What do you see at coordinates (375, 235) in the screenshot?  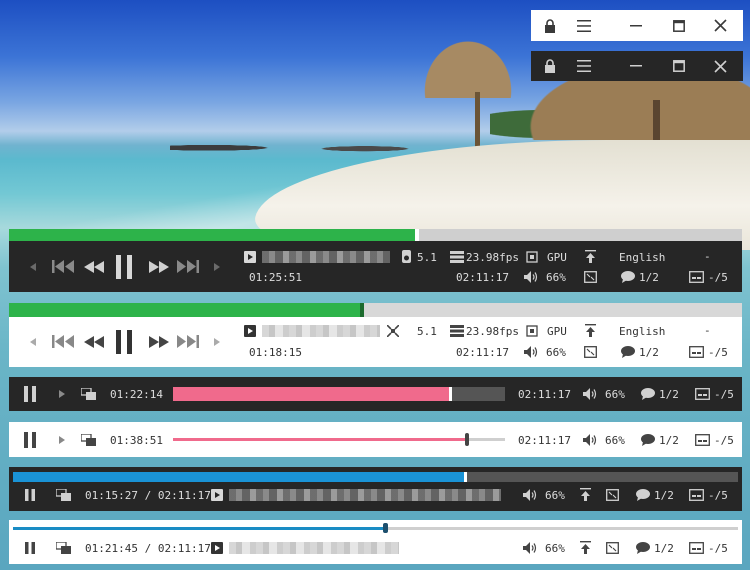 I see `player-1-seekbar` at bounding box center [375, 235].